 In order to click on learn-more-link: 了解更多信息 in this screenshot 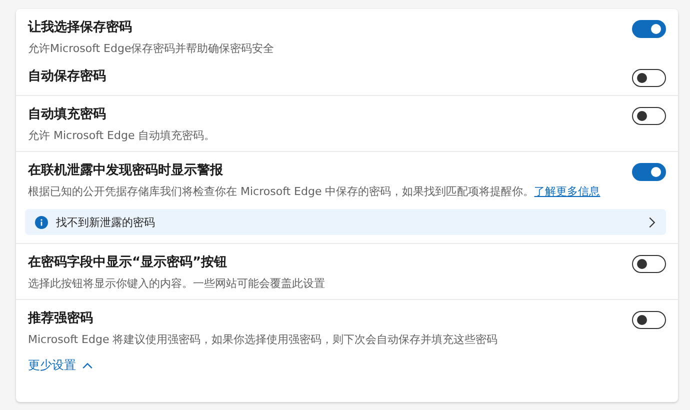, I will do `click(567, 191)`.